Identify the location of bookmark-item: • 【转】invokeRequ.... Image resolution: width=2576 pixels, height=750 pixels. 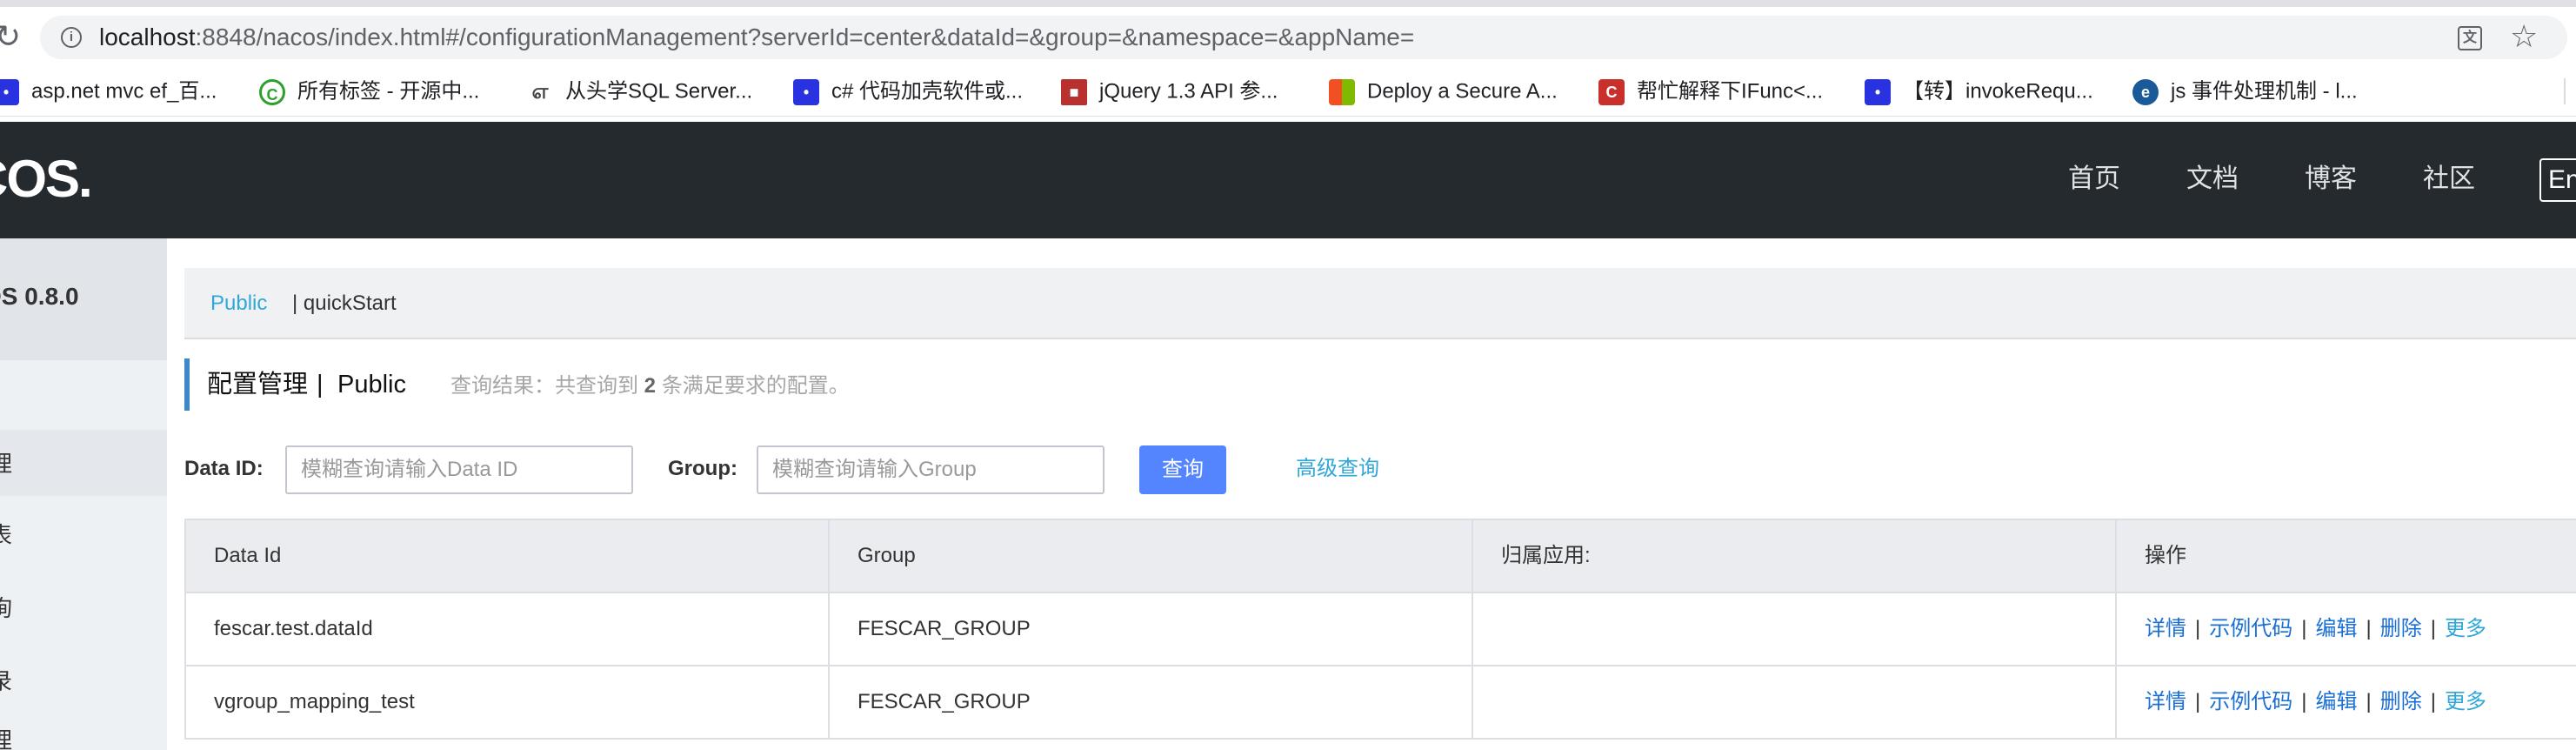
(1979, 91).